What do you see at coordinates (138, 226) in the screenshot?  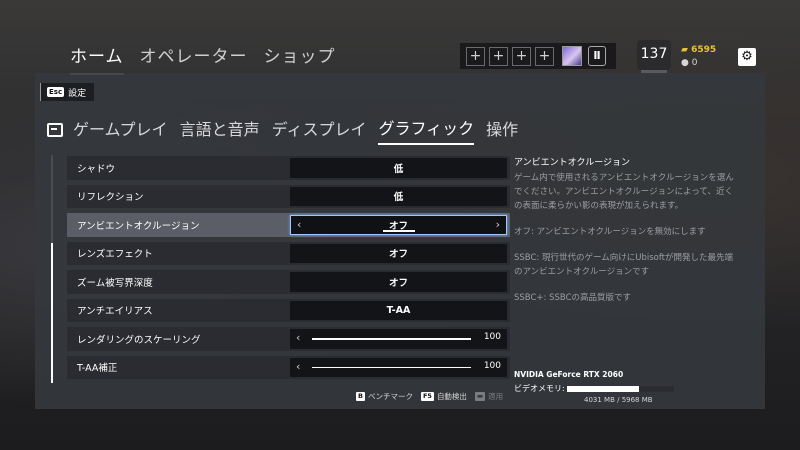 I see `setting-label: アンビエントオクルージョン` at bounding box center [138, 226].